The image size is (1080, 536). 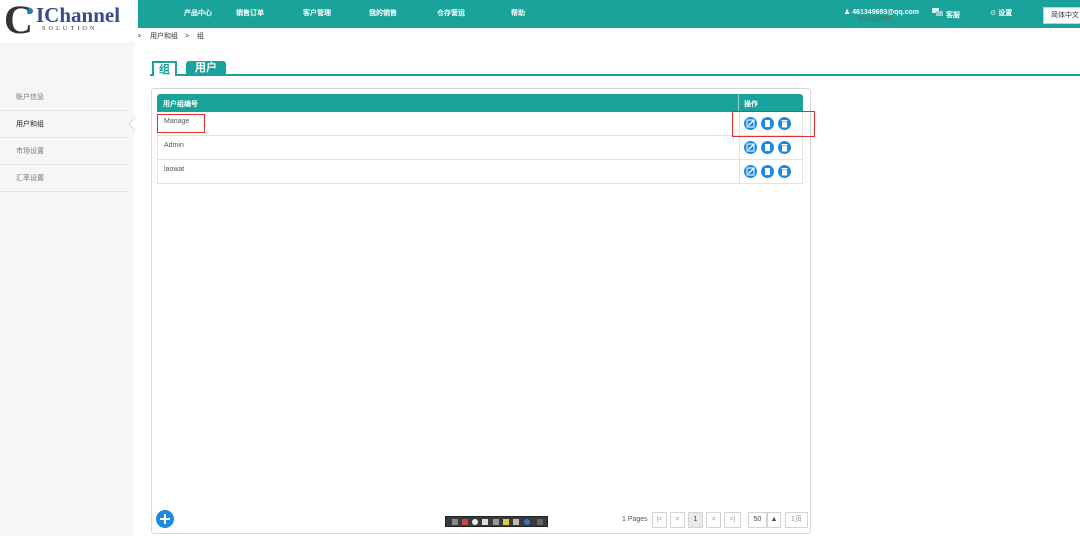 I want to click on table-row: Admin, so click(x=480, y=148).